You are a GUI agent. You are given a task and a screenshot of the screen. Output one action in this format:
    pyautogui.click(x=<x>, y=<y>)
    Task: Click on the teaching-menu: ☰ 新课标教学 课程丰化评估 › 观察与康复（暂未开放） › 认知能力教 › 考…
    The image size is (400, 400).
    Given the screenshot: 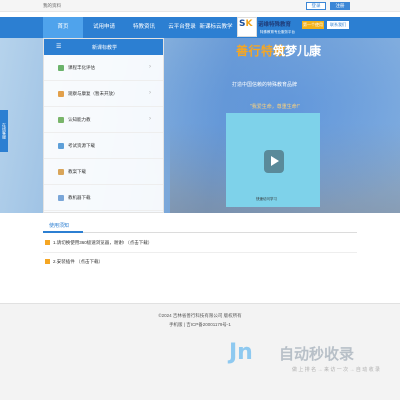 What is the action you would take?
    pyautogui.click(x=103, y=125)
    